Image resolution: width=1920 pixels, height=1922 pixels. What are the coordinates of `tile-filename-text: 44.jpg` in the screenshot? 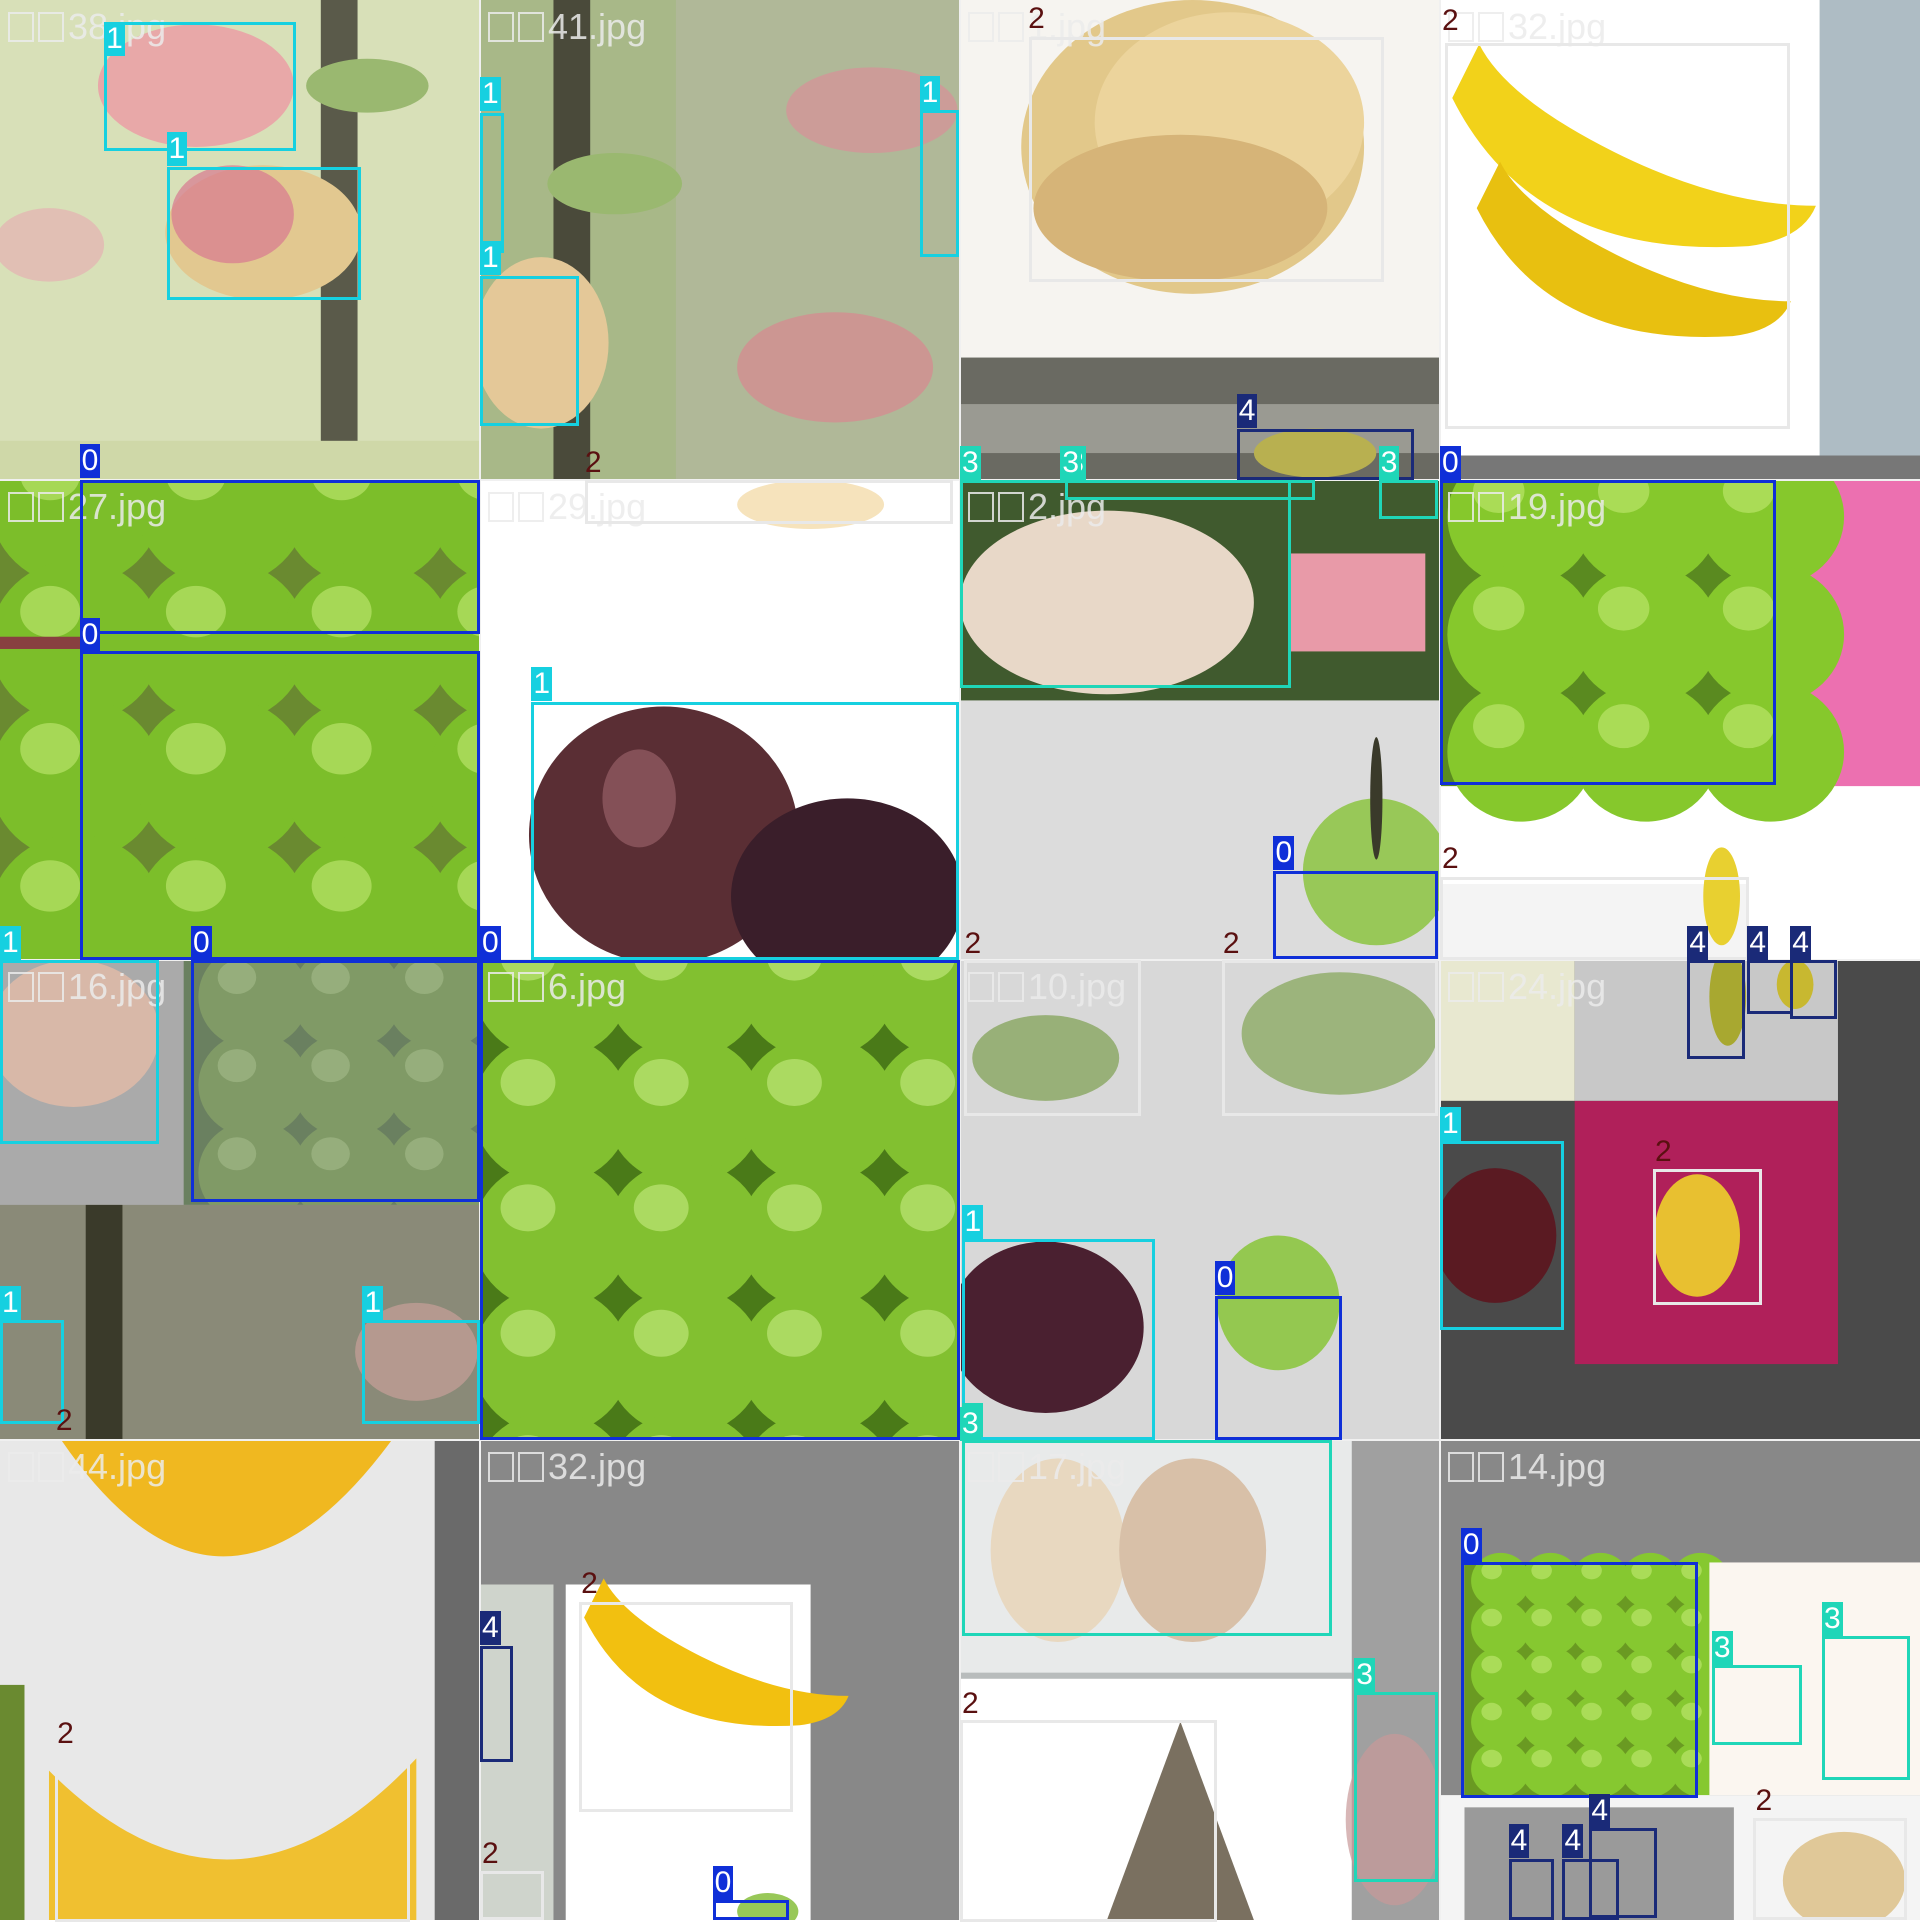 It's located at (117, 1466).